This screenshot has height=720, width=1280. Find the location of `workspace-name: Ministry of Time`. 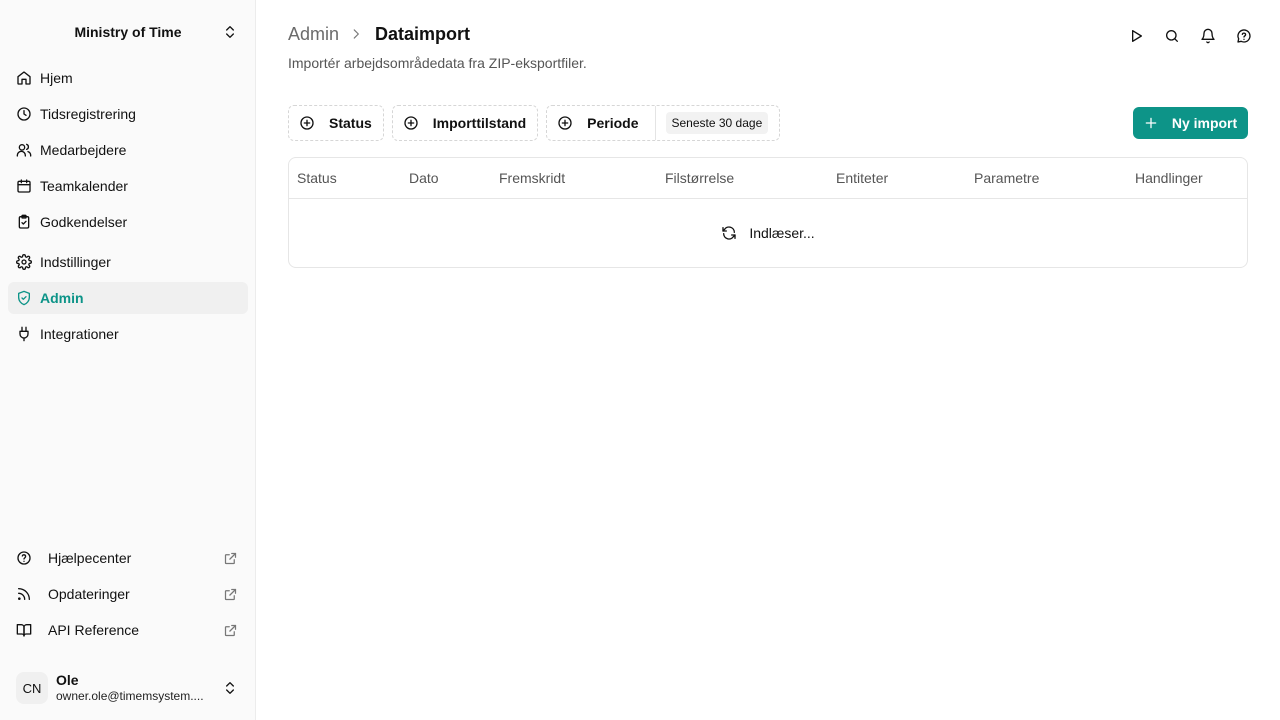

workspace-name: Ministry of Time is located at coordinates (128, 32).